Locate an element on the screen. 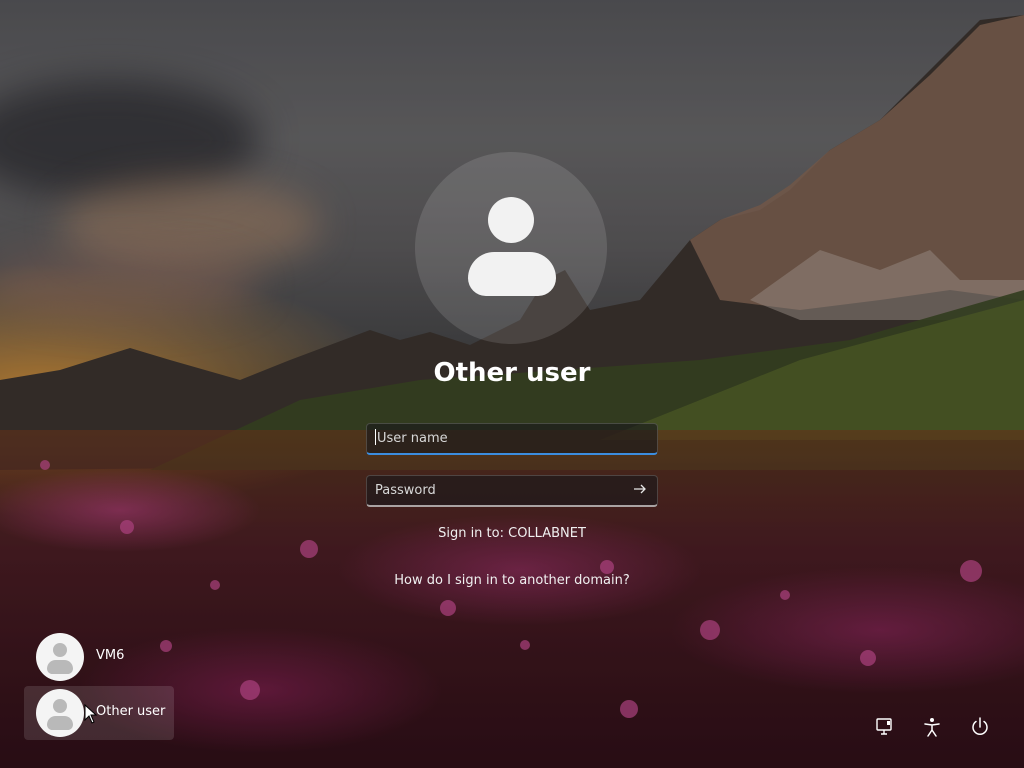 This screenshot has height=768, width=1024. selected-user-name: Other user is located at coordinates (512, 373).